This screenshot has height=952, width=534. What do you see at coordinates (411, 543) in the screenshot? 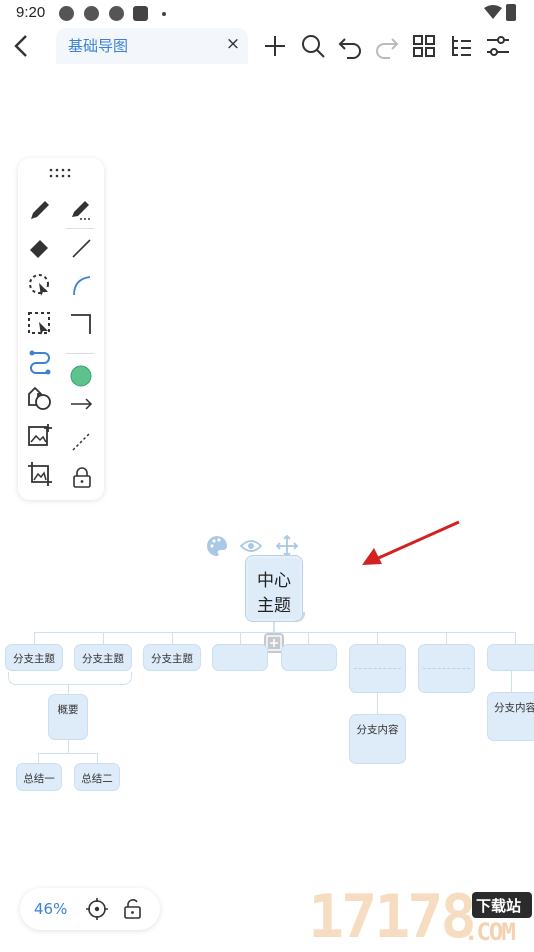
I see `annotation-arrow-icon` at bounding box center [411, 543].